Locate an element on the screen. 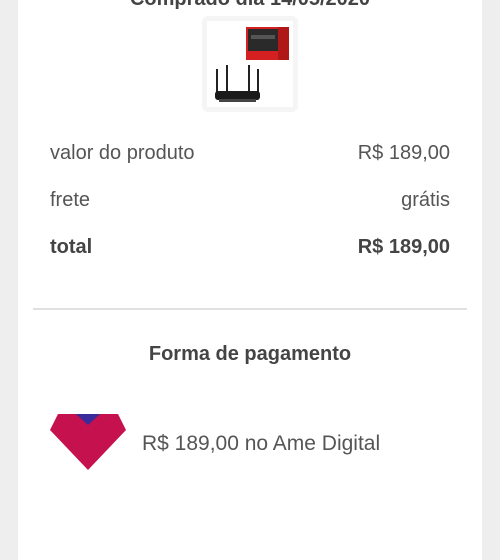 Image resolution: width=500 pixels, height=560 pixels. product-value-label: valor do produto is located at coordinates (122, 153).